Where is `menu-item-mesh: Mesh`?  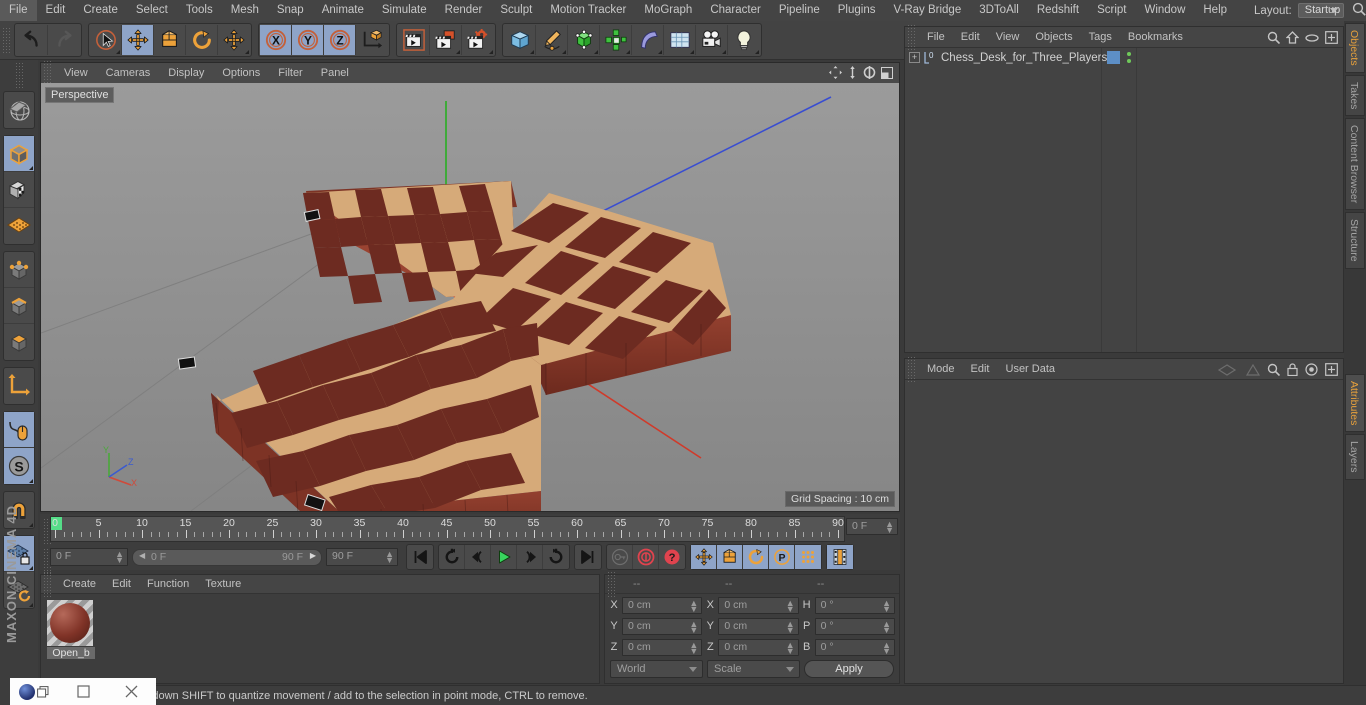
menu-item-mesh: Mesh is located at coordinates (245, 10).